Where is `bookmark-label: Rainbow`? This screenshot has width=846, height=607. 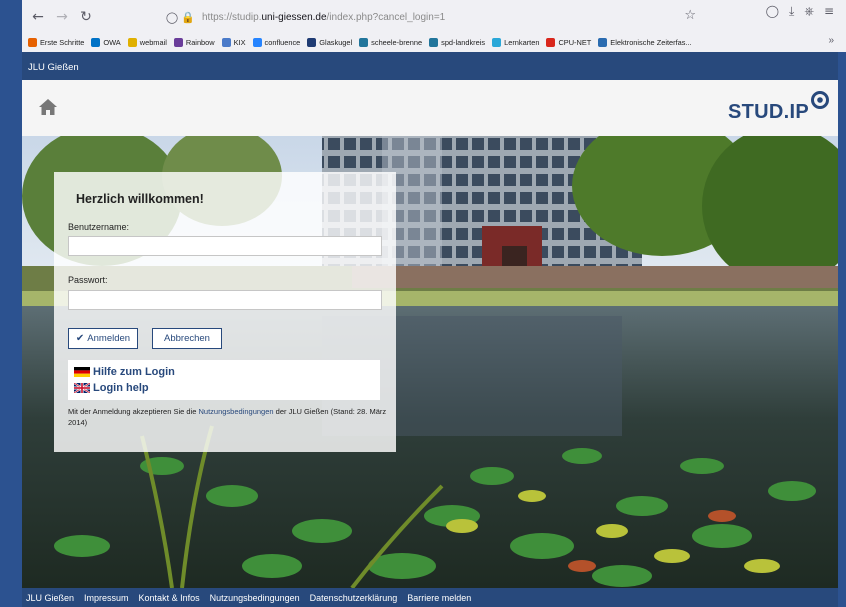
bookmark-label: Rainbow is located at coordinates (200, 42).